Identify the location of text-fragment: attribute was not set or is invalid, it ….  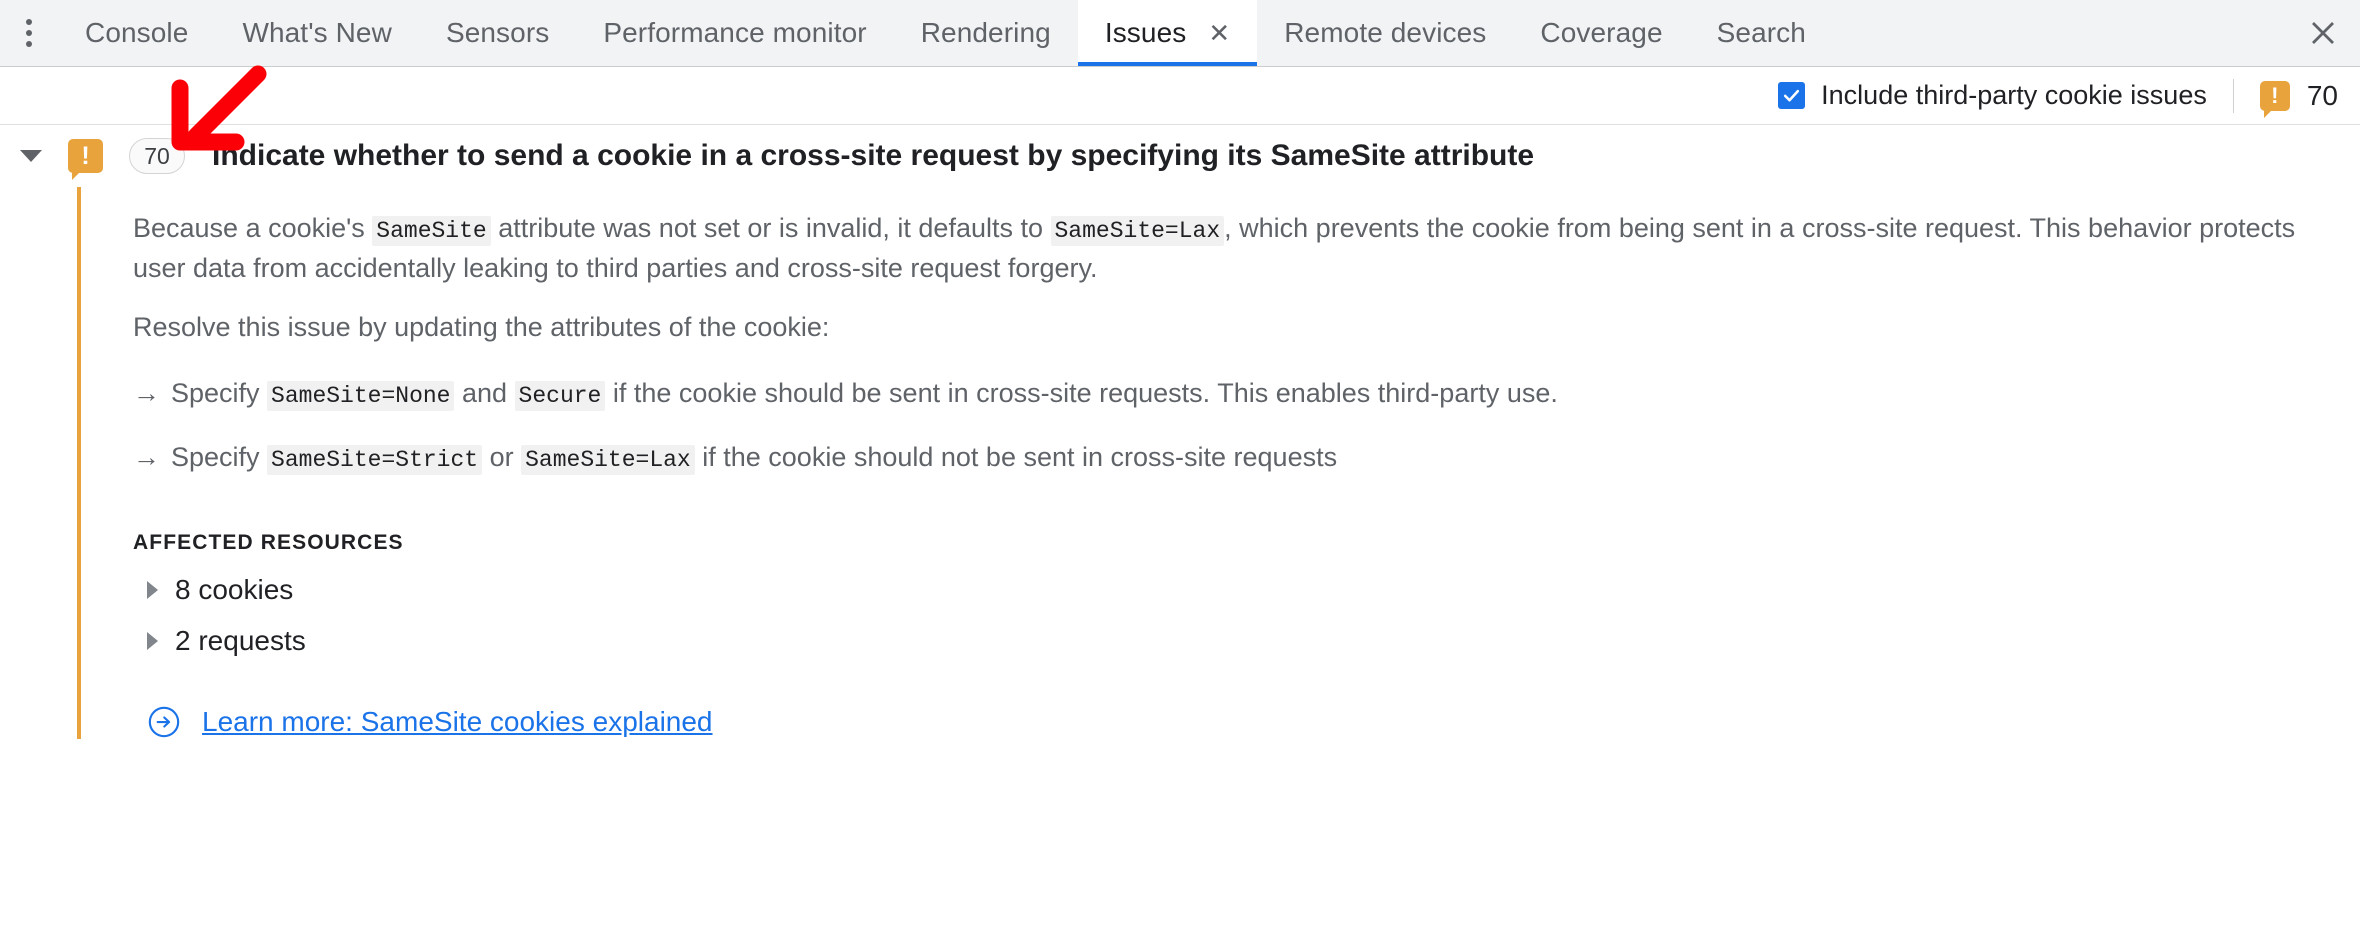
(770, 228).